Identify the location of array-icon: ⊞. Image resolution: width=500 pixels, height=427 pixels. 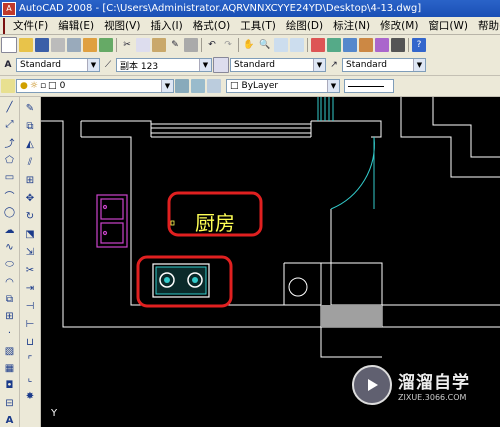
(30, 180).